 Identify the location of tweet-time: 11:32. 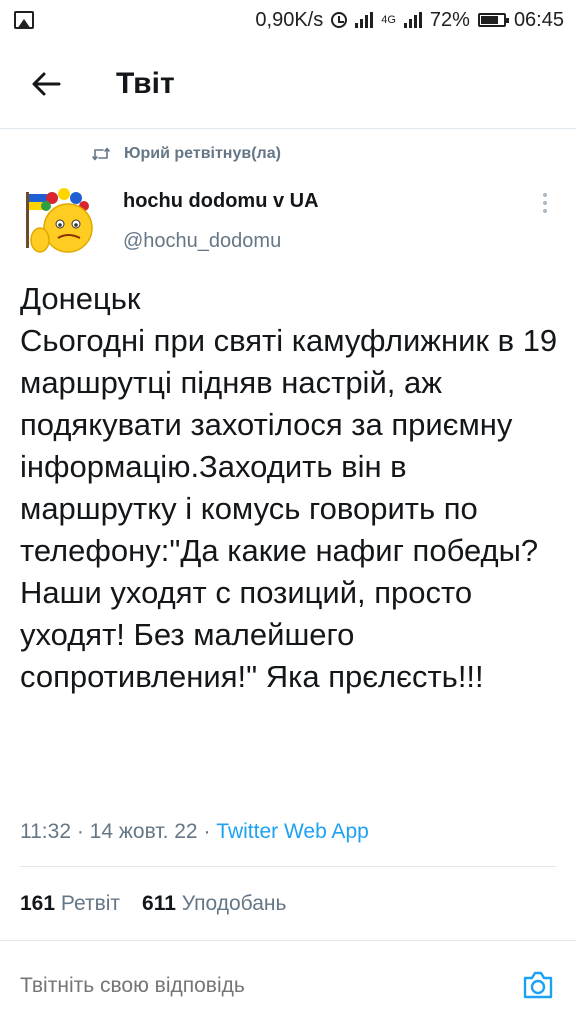
(45, 831).